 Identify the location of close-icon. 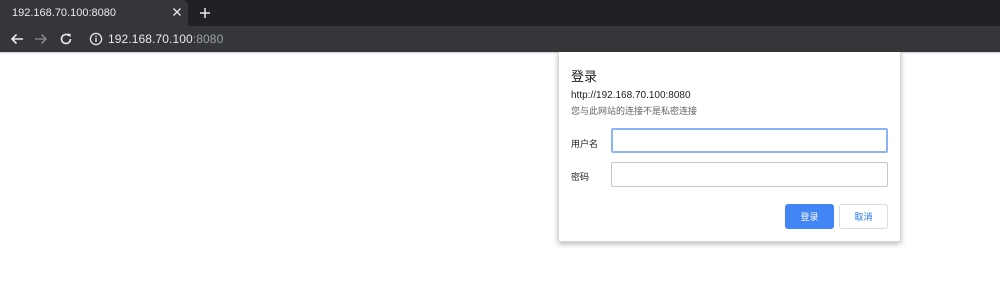
(177, 12).